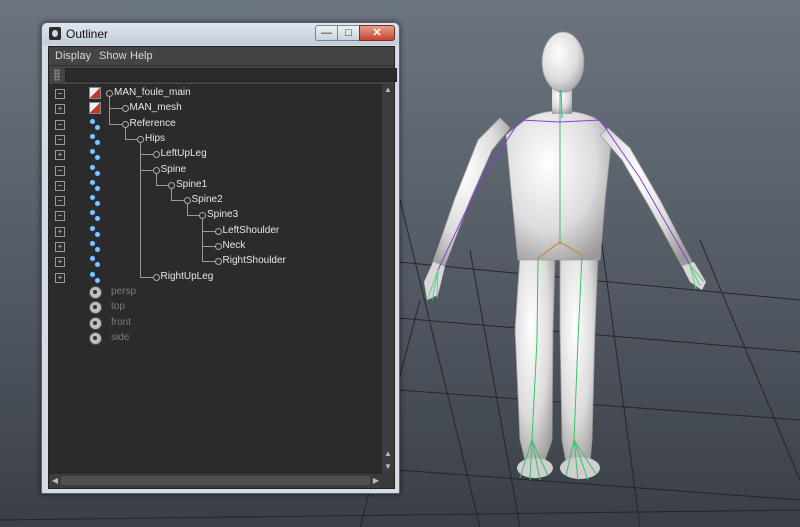 The width and height of the screenshot is (800, 527). I want to click on menu-display: Display, so click(73, 56).